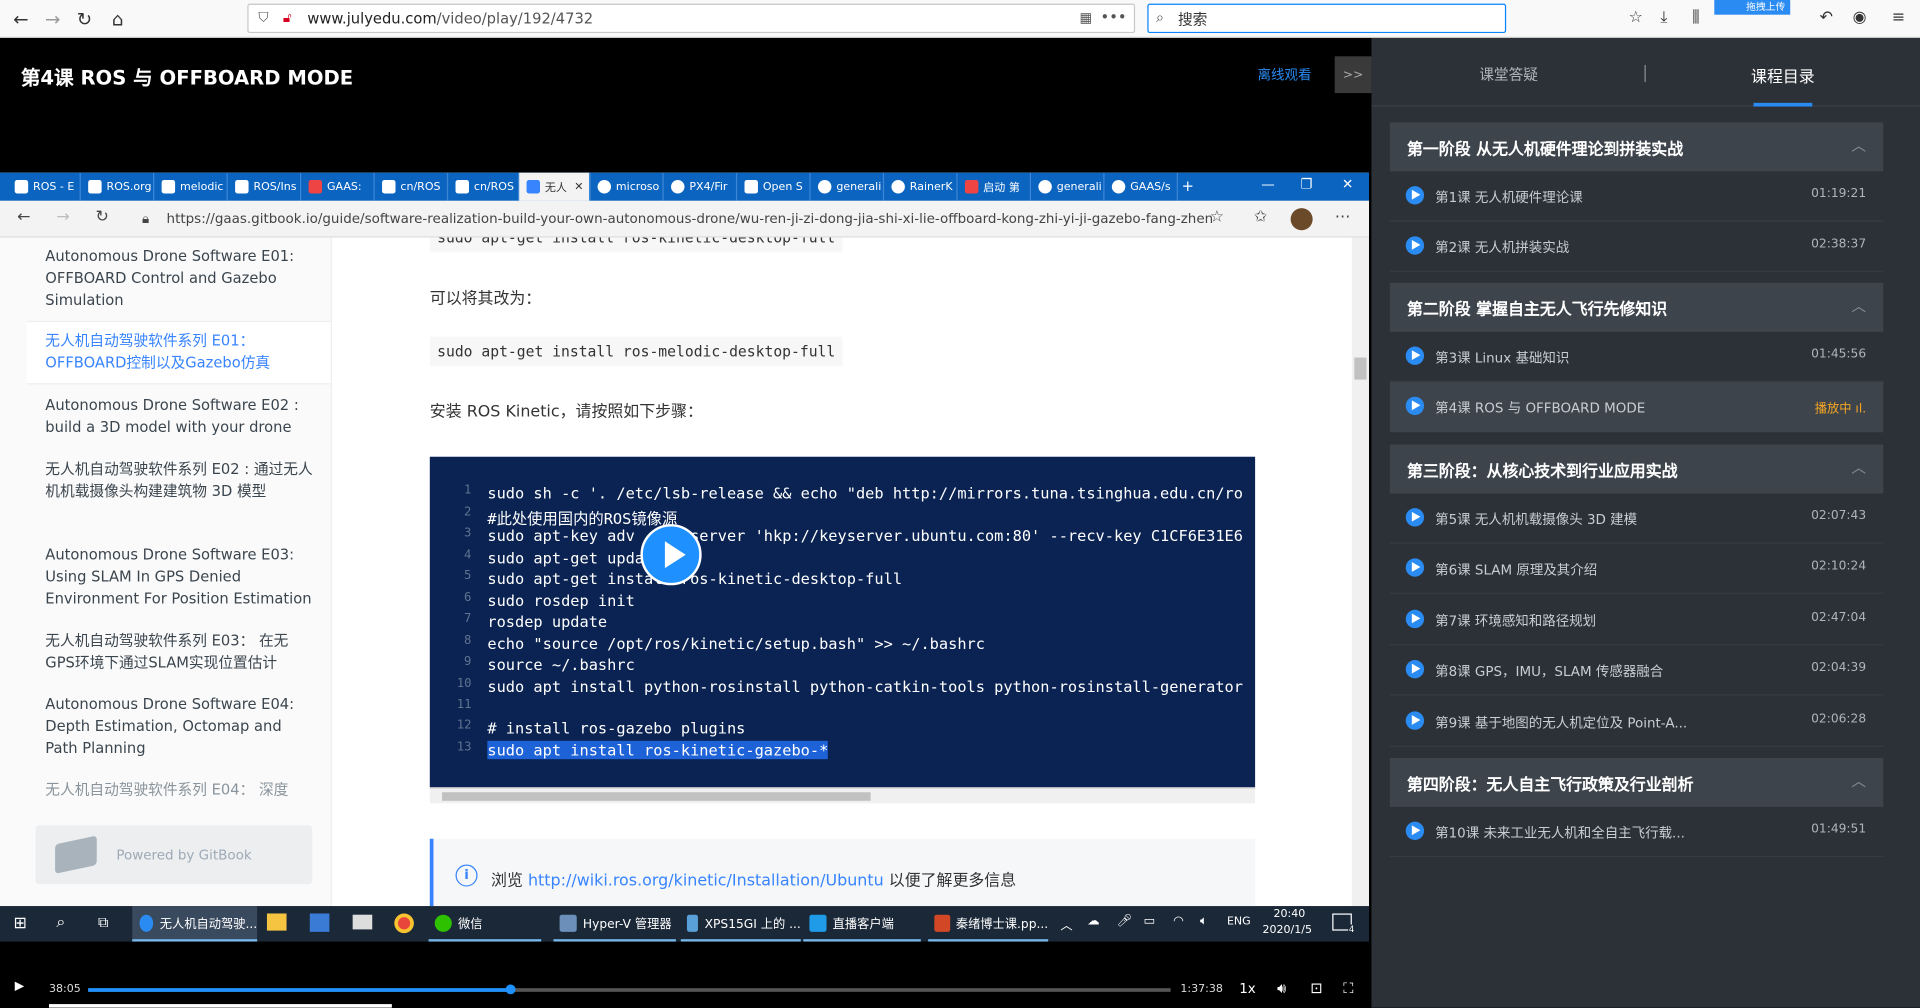 The height and width of the screenshot is (1008, 1920). What do you see at coordinates (1860, 18) in the screenshot?
I see `account-icon: ◉` at bounding box center [1860, 18].